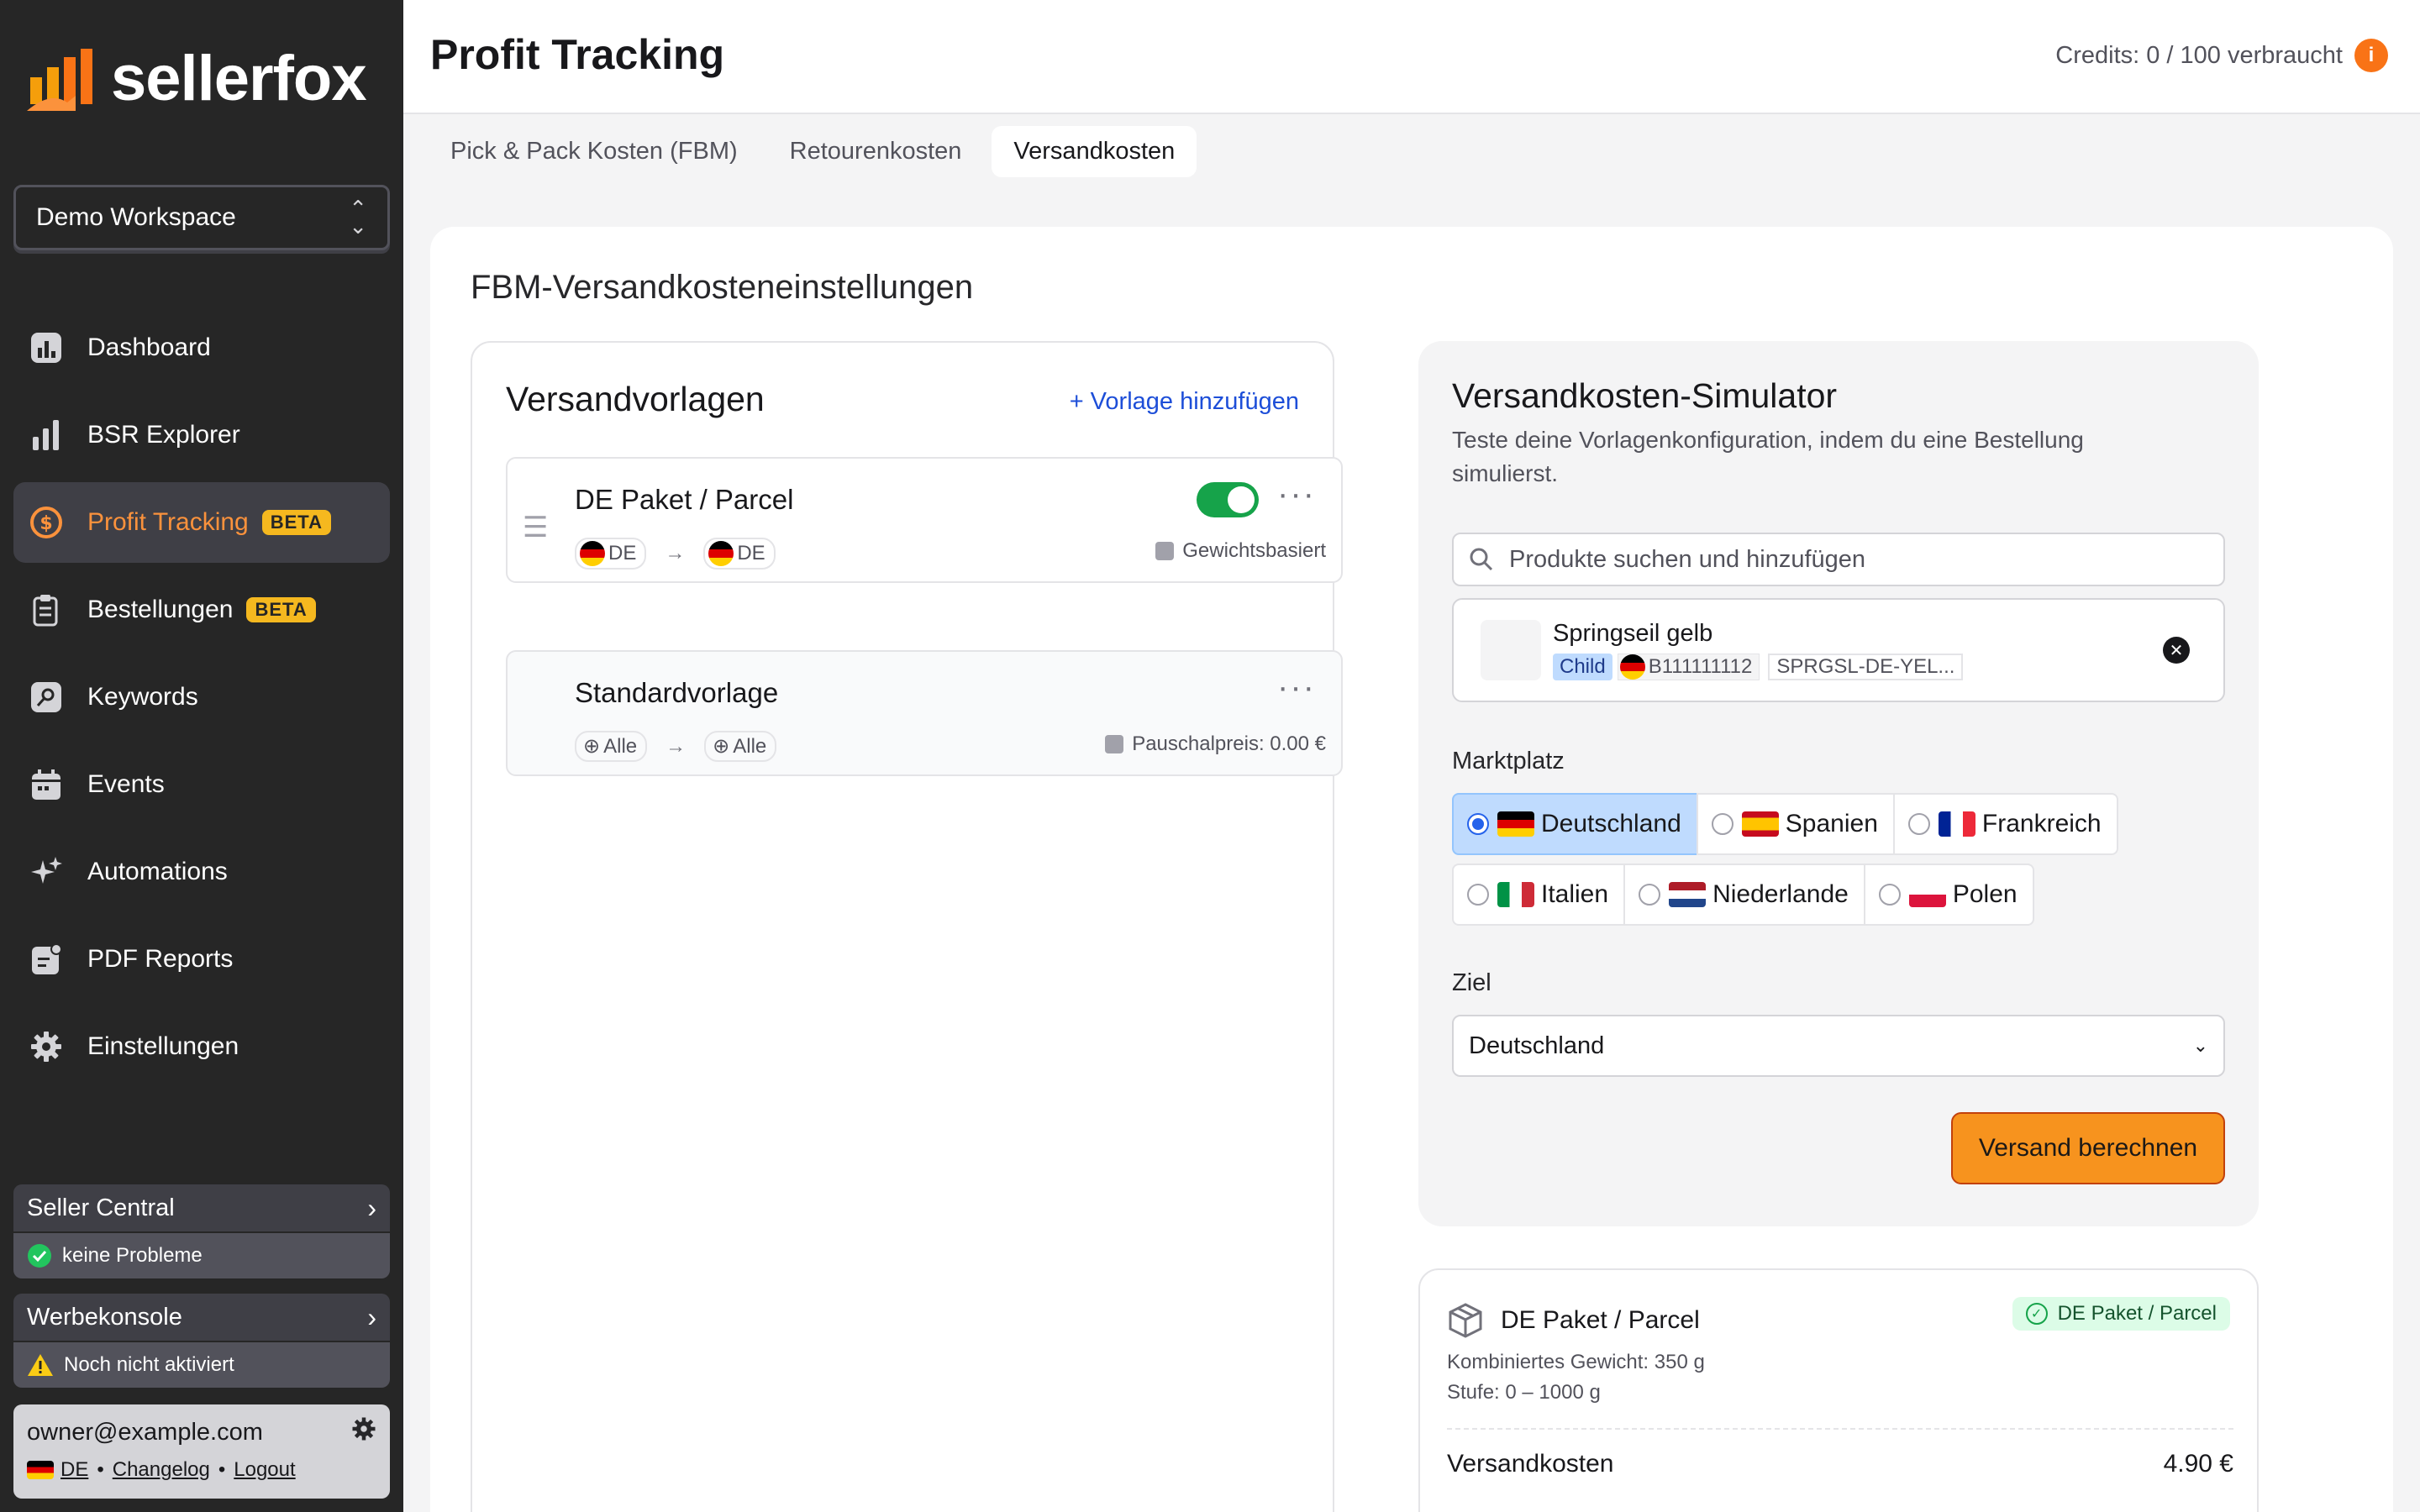 The height and width of the screenshot is (1512, 2420). What do you see at coordinates (1840, 1429) in the screenshot?
I see `divider` at bounding box center [1840, 1429].